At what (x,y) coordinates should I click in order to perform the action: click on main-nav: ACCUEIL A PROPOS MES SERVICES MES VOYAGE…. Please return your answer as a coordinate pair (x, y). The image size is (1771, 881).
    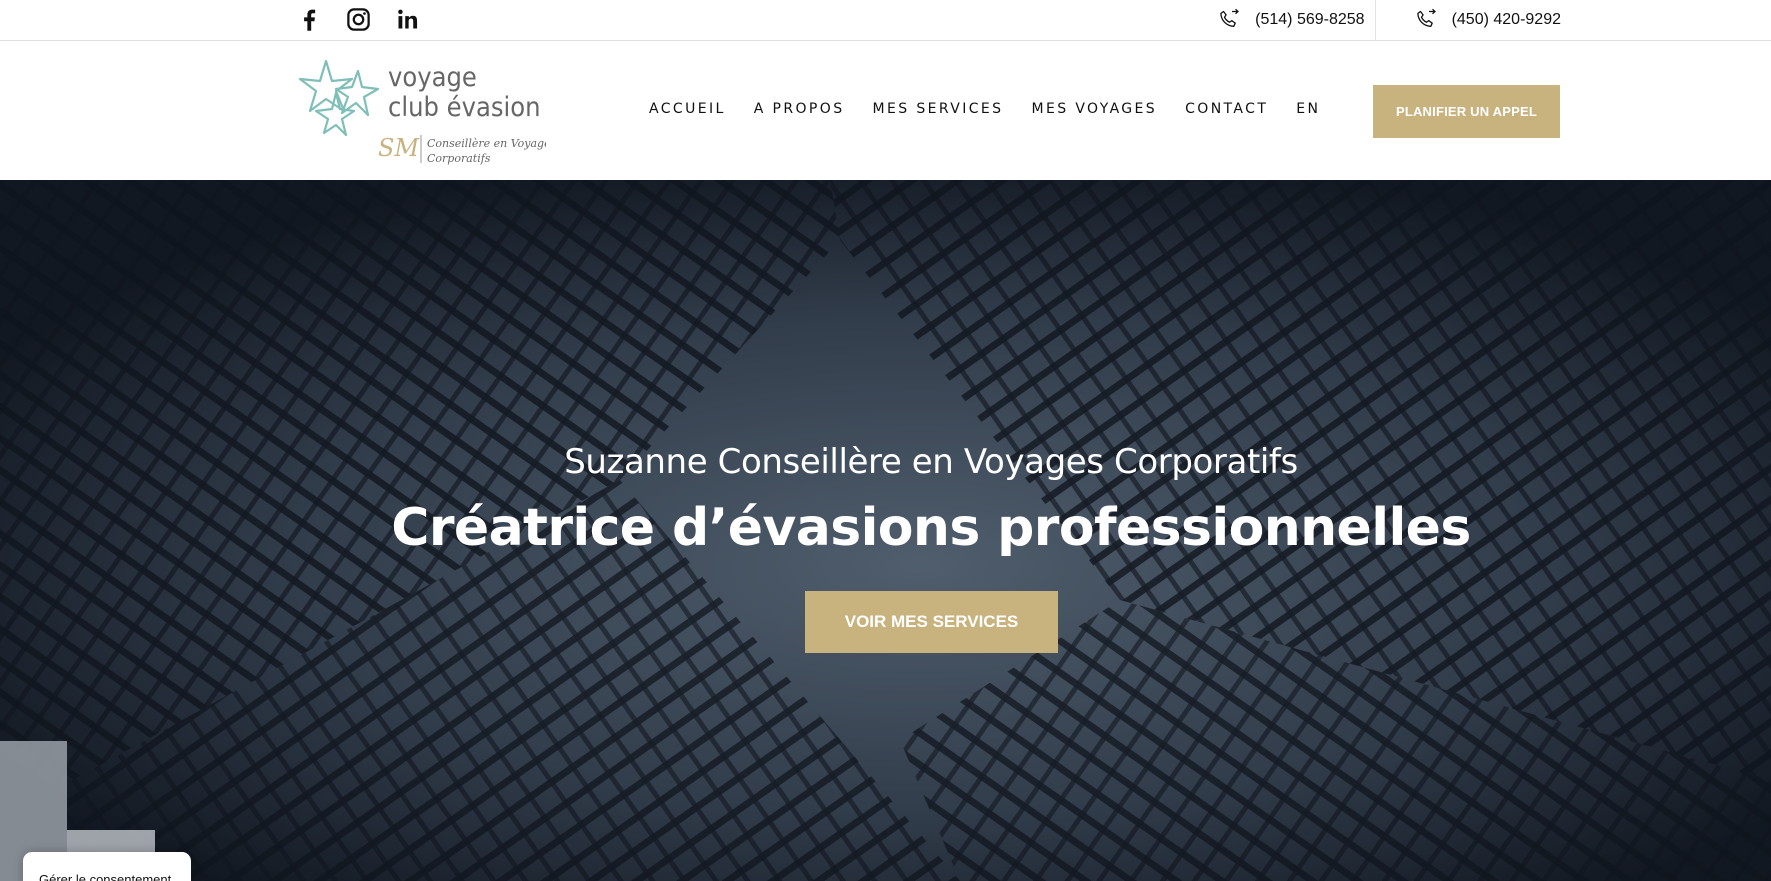
    Looking at the image, I should click on (998, 109).